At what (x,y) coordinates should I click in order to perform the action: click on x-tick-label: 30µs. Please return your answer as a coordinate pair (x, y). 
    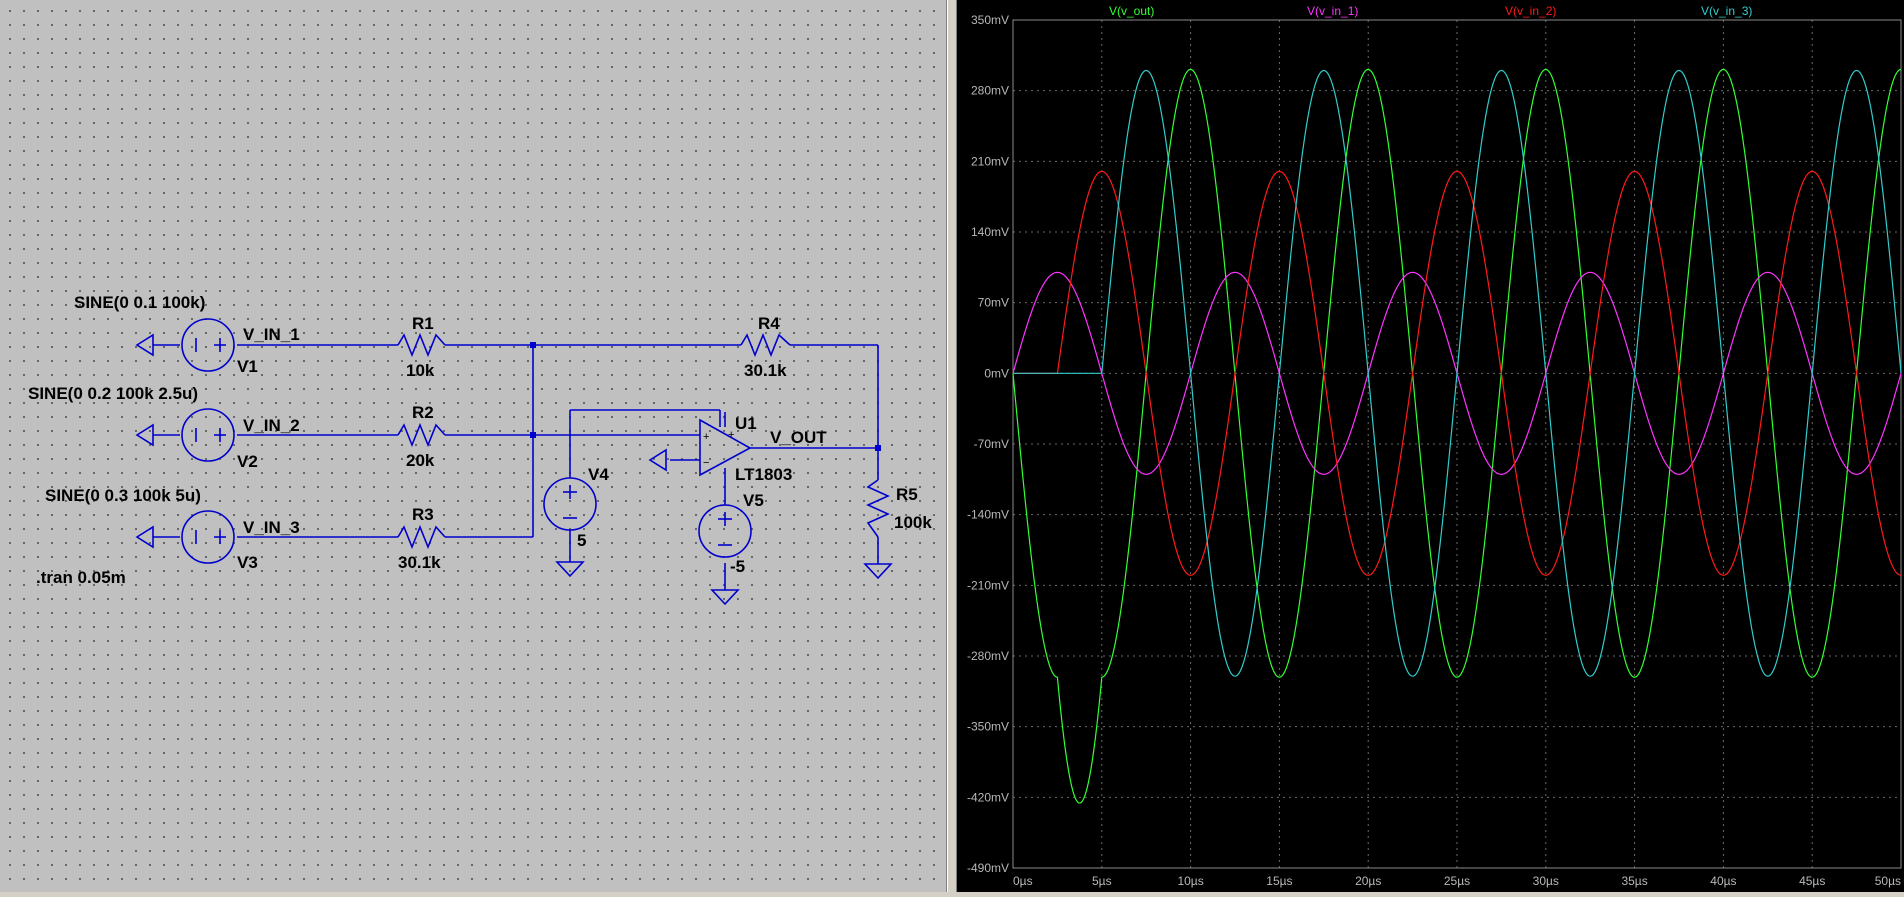
    Looking at the image, I should click on (1546, 881).